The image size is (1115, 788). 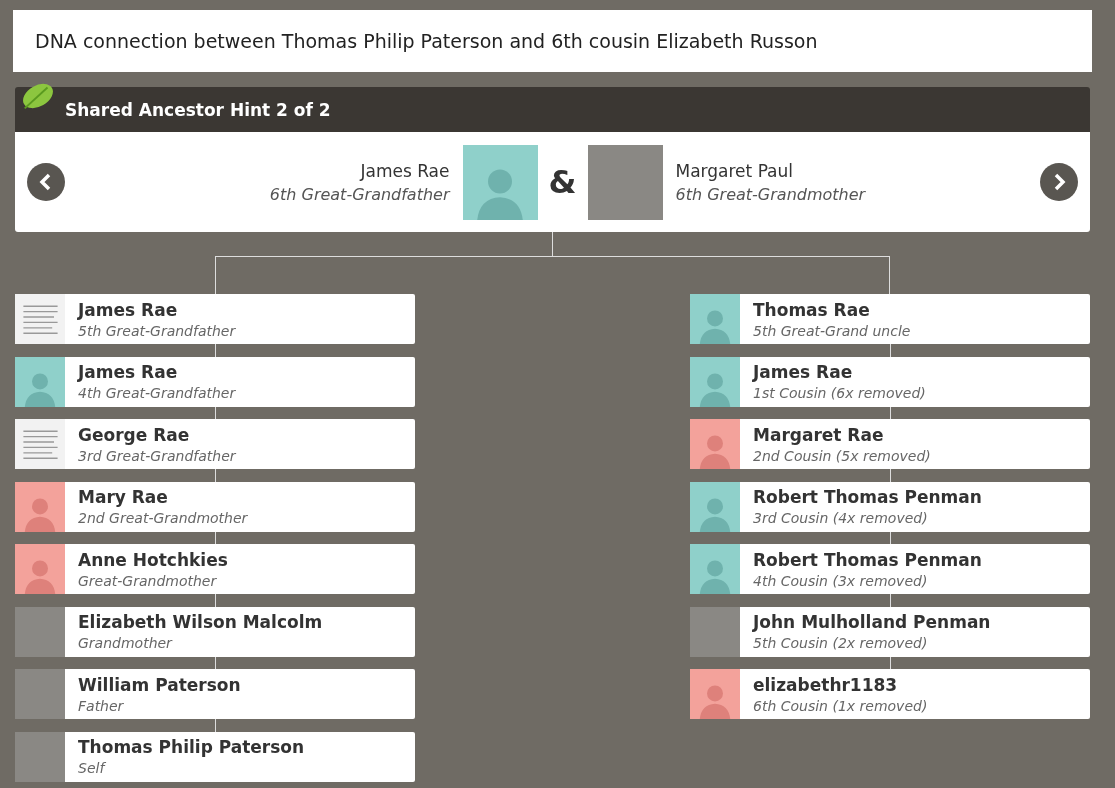 I want to click on person-name: Thomas Rae, so click(x=812, y=309).